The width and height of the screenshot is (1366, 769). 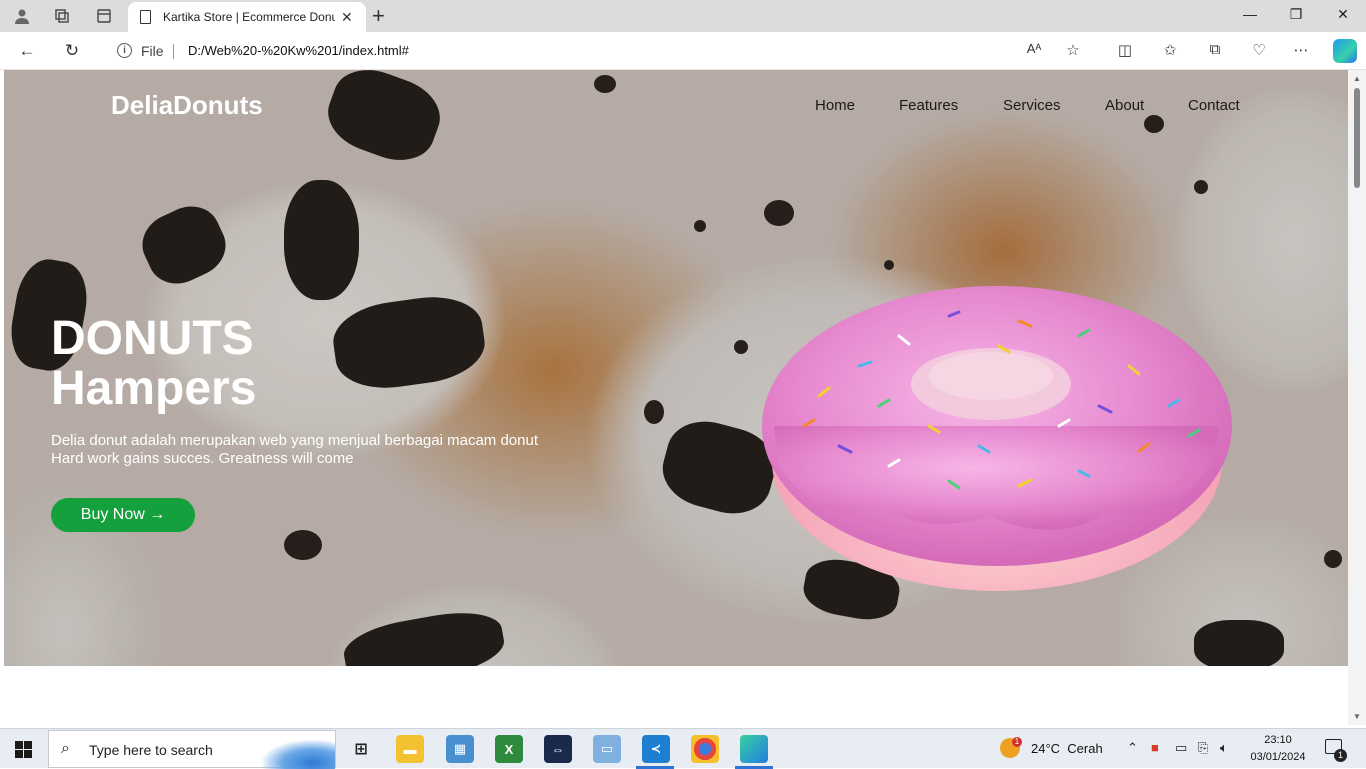 I want to click on read-aloud-icon: Aᴬ, so click(x=1034, y=48).